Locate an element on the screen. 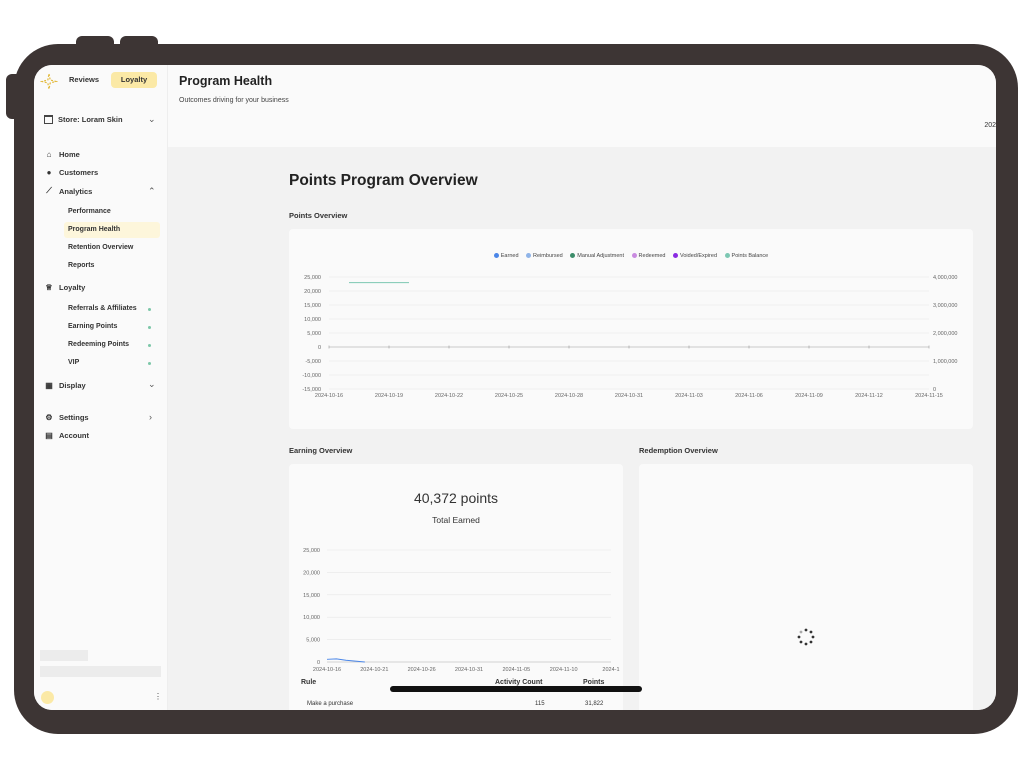  y-tick-label: 25,000 is located at coordinates (311, 551).